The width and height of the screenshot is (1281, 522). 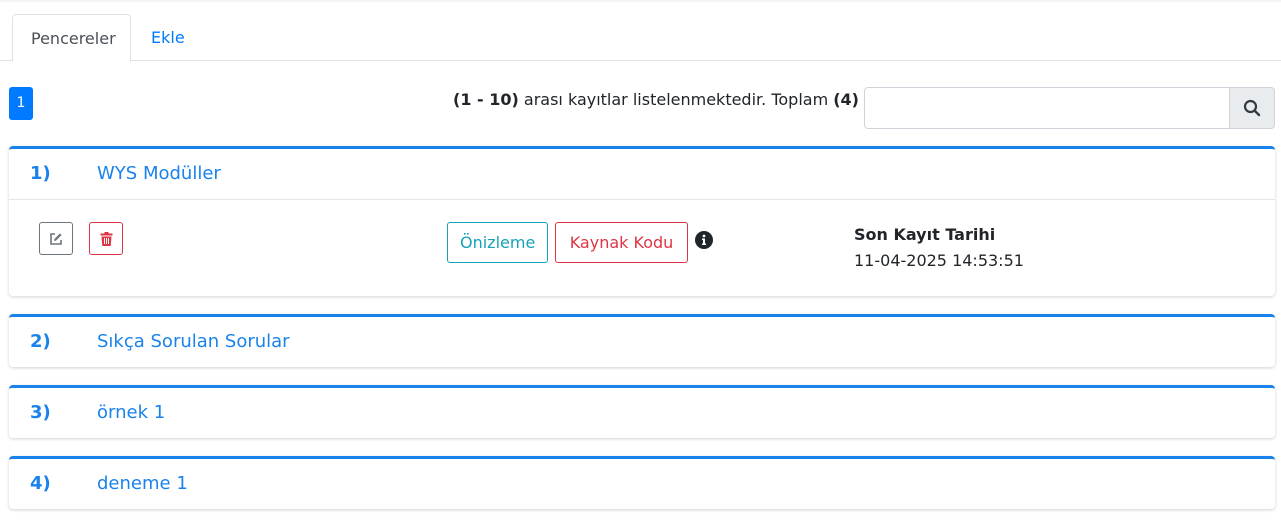 I want to click on list-item: 3) örnek 1, so click(x=642, y=411).